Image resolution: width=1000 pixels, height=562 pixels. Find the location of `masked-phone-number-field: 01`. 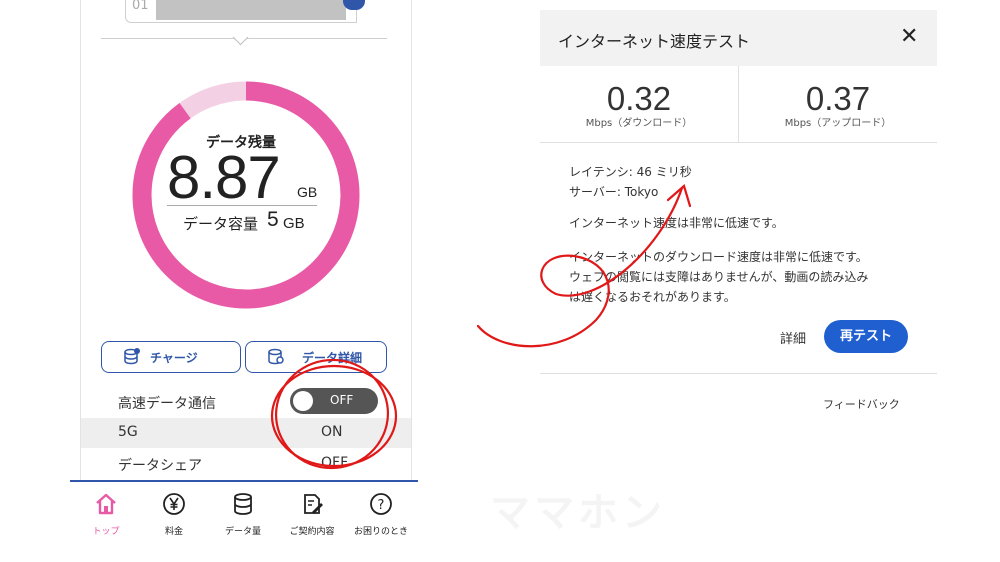

masked-phone-number-field: 01 is located at coordinates (241, 11).